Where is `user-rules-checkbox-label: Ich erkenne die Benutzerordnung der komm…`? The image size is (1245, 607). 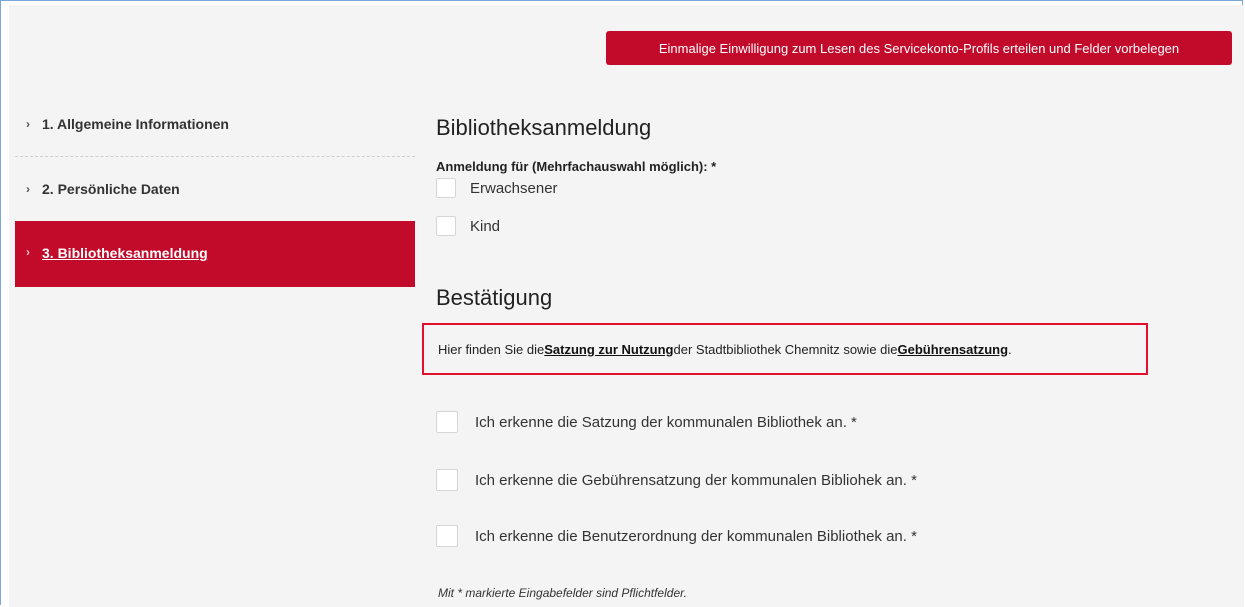
user-rules-checkbox-label: Ich erkenne die Benutzerordnung der komm… is located at coordinates (696, 536).